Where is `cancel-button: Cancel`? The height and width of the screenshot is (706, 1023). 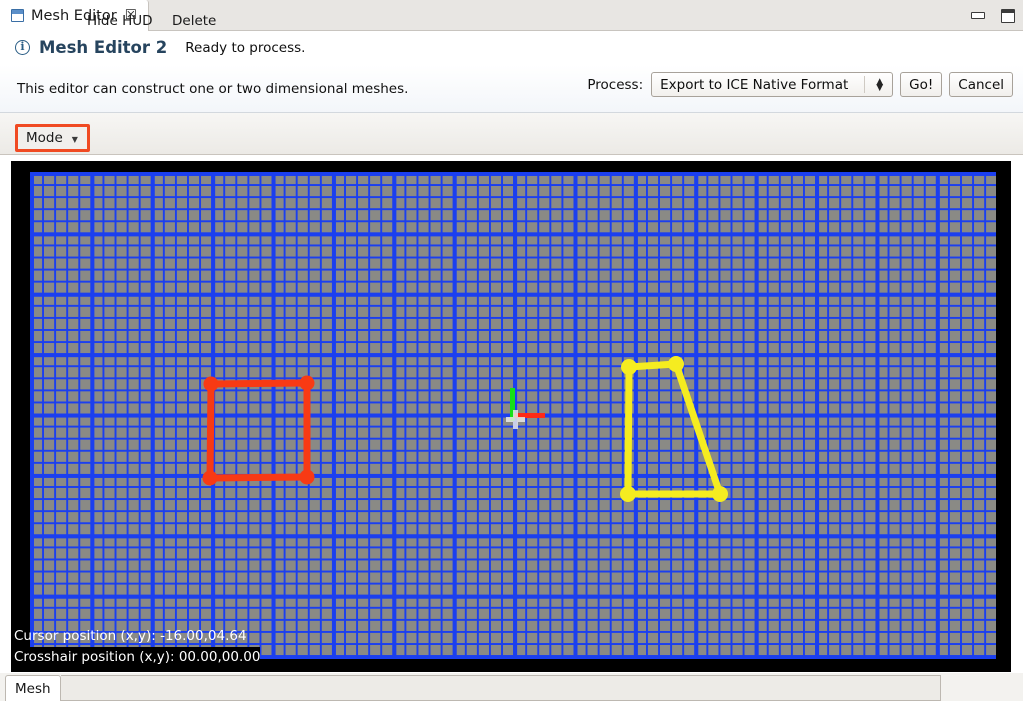 cancel-button: Cancel is located at coordinates (981, 84).